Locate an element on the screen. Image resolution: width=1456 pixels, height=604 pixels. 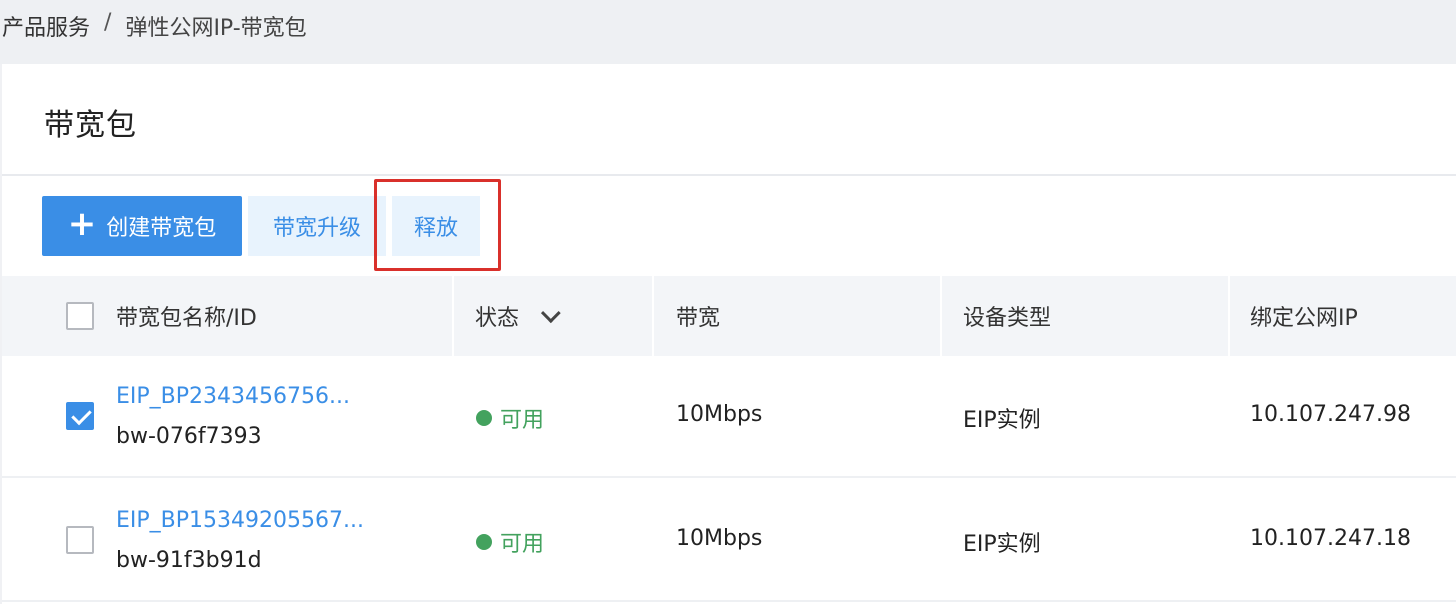
select-all-checkbox is located at coordinates (80, 316).